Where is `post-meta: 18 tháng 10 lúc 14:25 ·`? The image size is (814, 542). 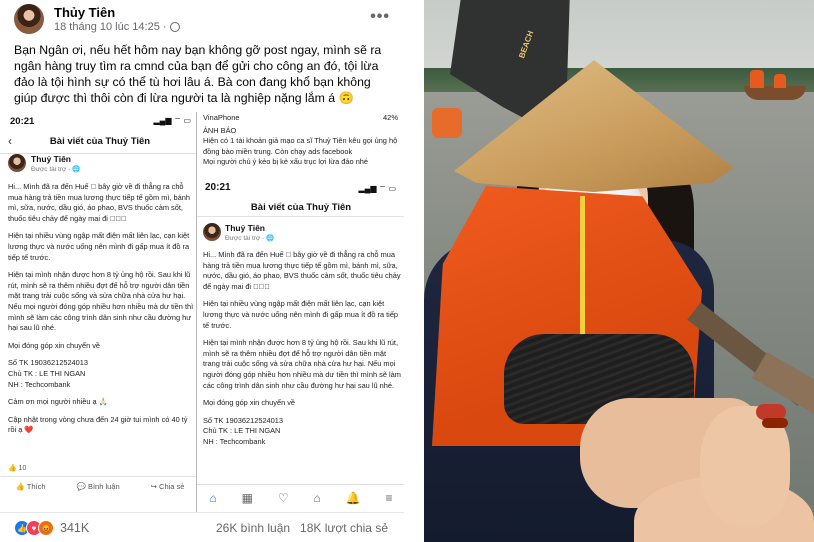
post-meta: 18 tháng 10 lúc 14:25 · is located at coordinates (117, 27).